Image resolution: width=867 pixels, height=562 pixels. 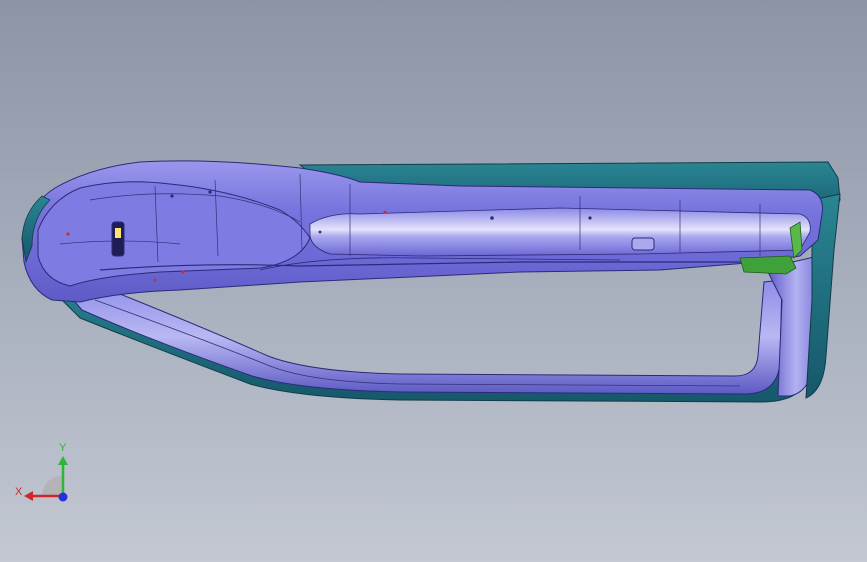 I want to click on beam-tab, so click(x=643, y=244).